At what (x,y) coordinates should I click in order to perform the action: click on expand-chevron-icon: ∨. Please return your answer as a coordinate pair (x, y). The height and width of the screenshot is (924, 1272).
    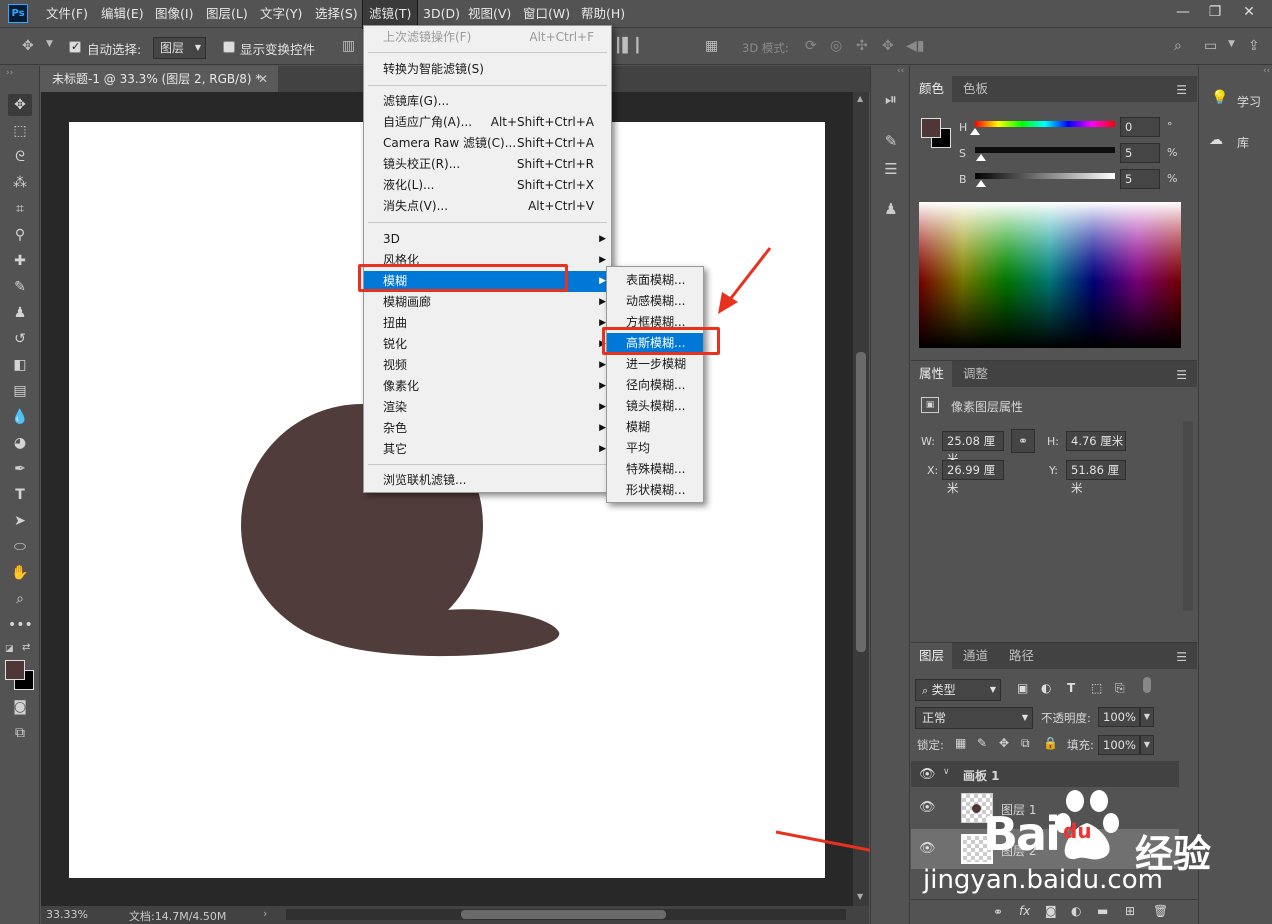
    Looking at the image, I should click on (946, 772).